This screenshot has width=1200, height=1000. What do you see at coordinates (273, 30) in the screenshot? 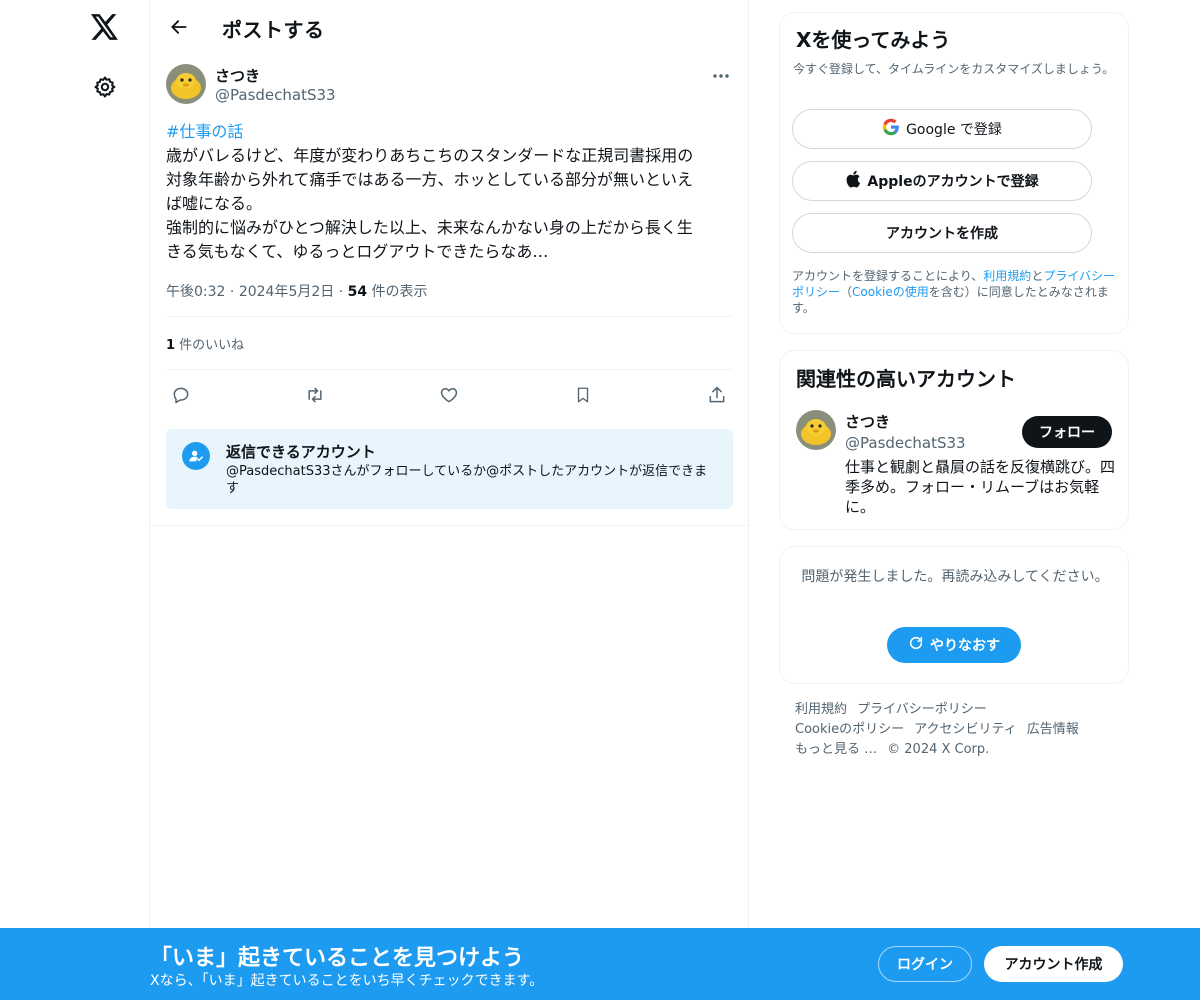
I see `page-title: ポストする` at bounding box center [273, 30].